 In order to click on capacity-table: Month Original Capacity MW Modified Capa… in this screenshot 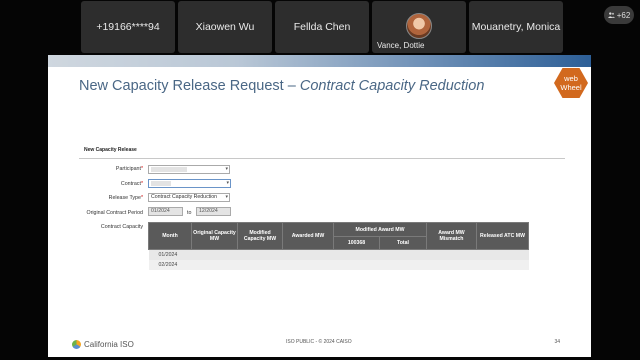, I will do `click(338, 246)`.